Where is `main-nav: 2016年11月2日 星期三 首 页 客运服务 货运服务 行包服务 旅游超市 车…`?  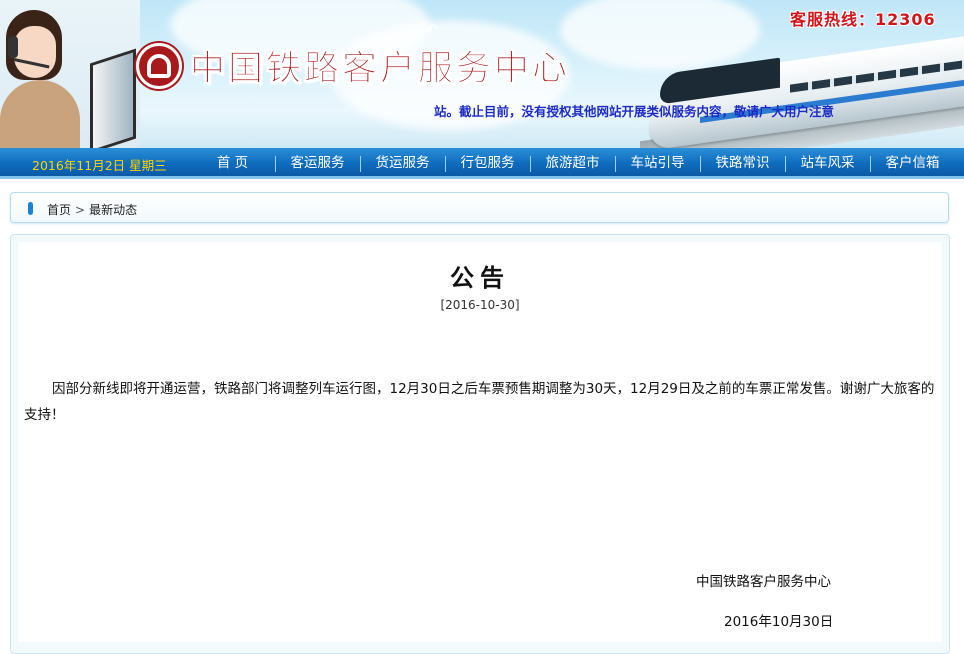
main-nav: 2016年11月2日 星期三 首 页 客运服务 货运服务 行包服务 旅游超市 车… is located at coordinates (482, 163).